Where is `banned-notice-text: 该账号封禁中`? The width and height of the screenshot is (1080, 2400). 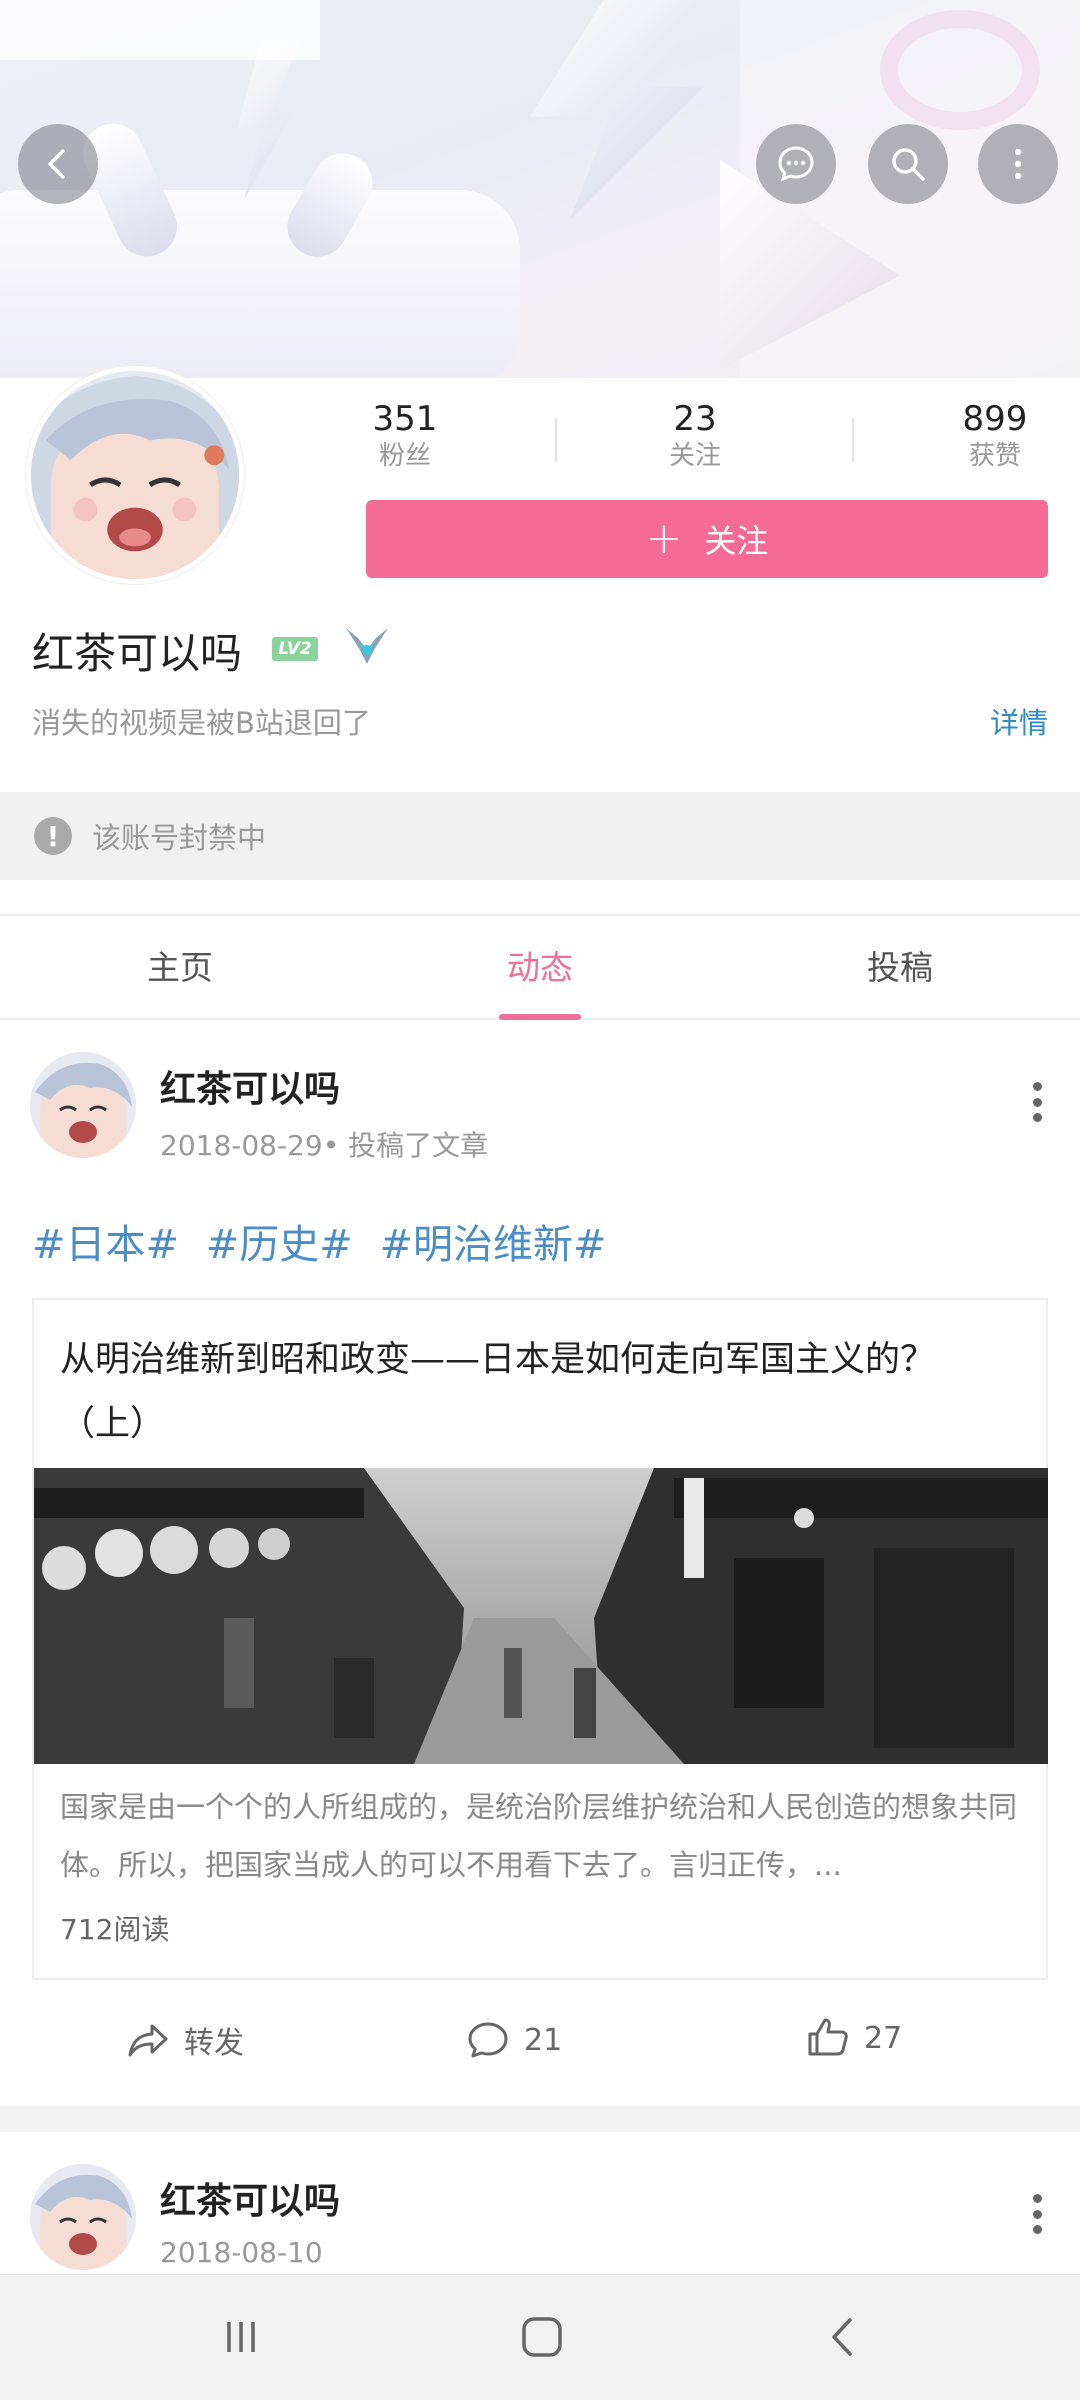
banned-notice-text: 该账号封禁中 is located at coordinates (179, 838).